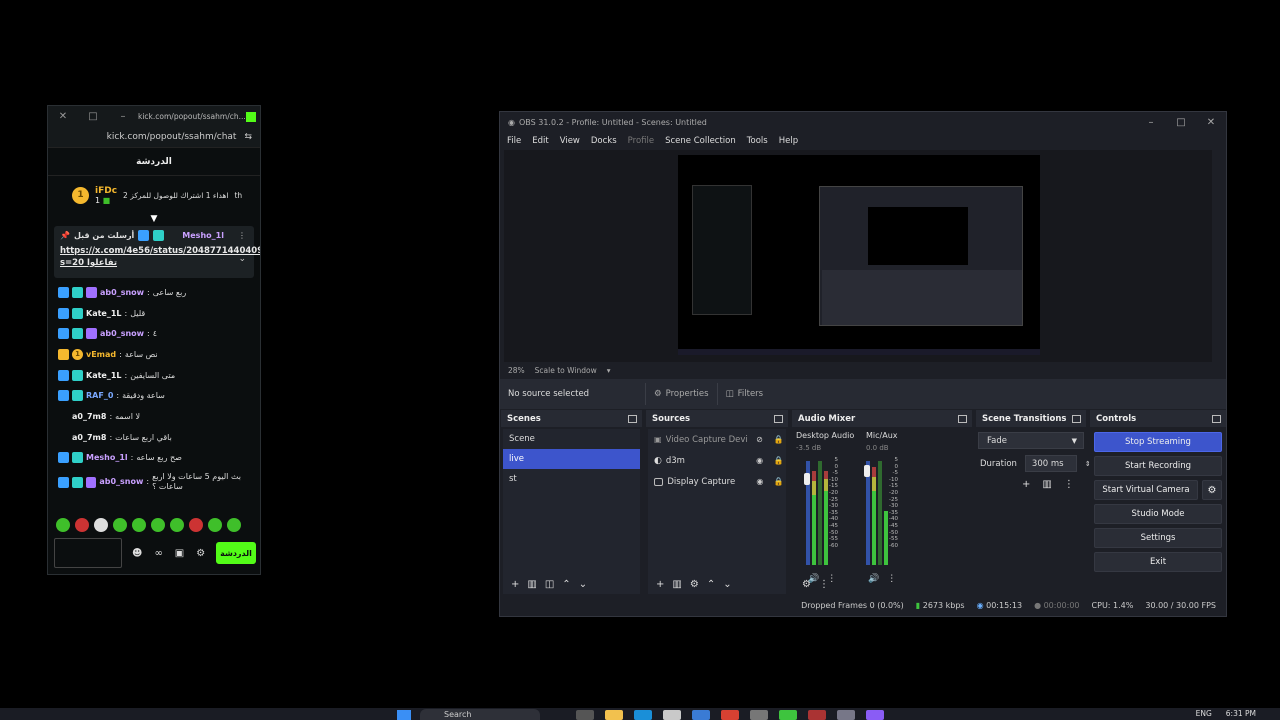 Image resolution: width=1280 pixels, height=720 pixels. What do you see at coordinates (248, 137) in the screenshot?
I see `site-settings-icon: ⇆` at bounding box center [248, 137].